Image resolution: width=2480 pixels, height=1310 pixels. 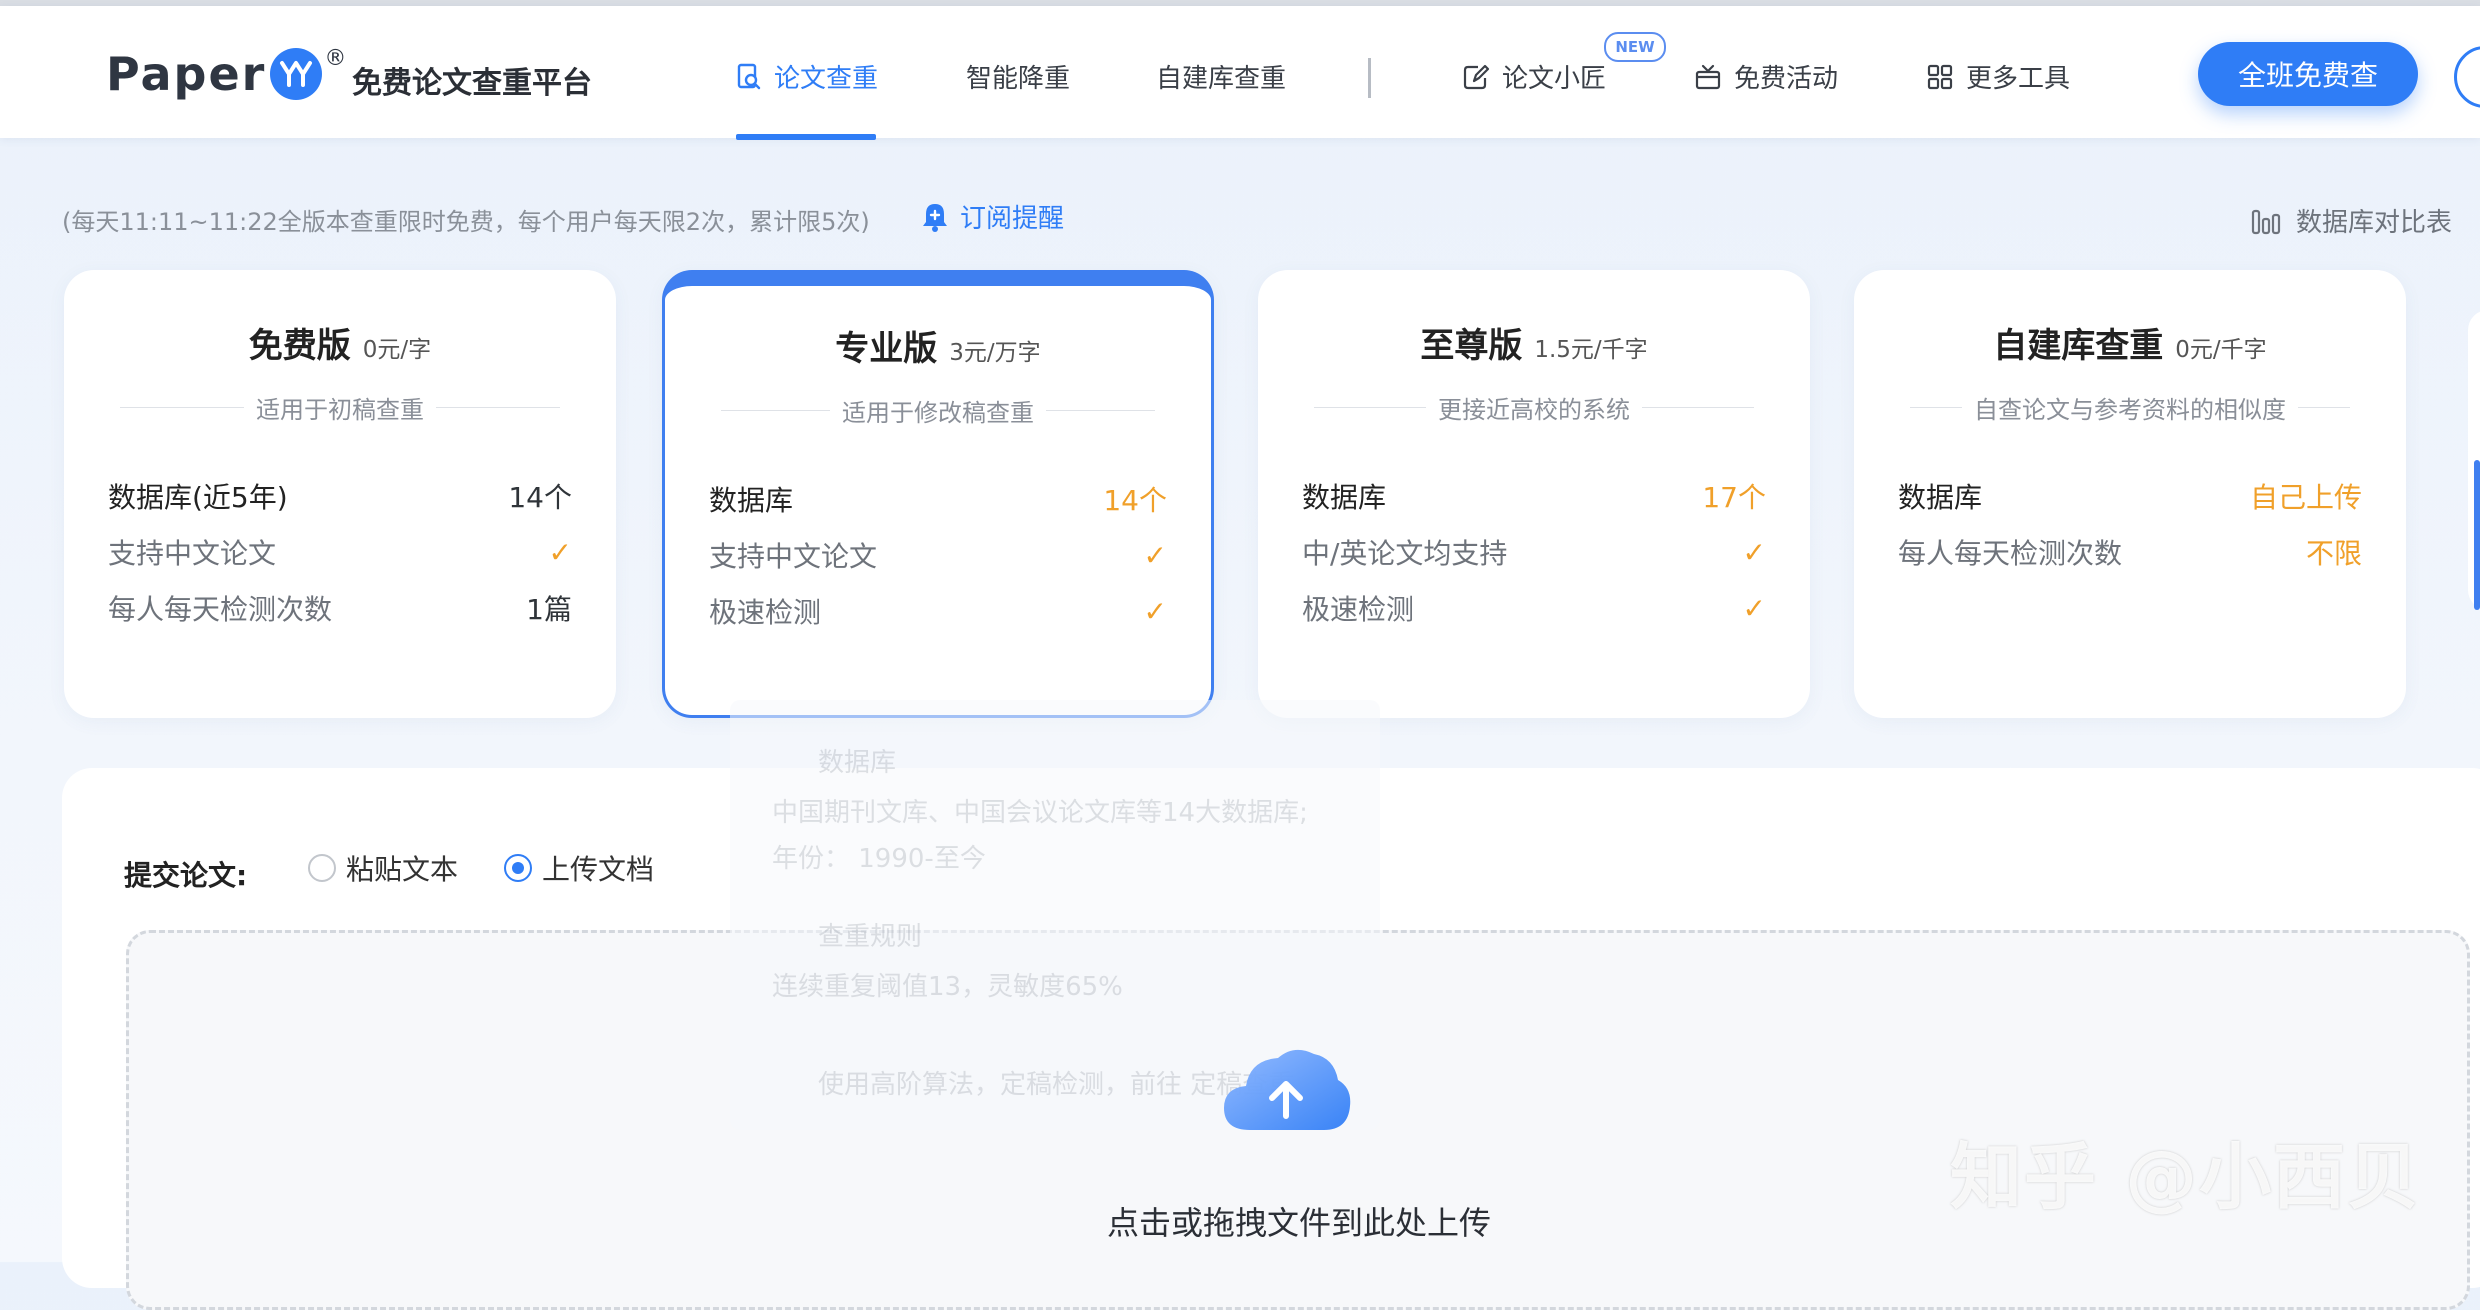 I want to click on free-period-notice: (每天11:11~11:22全版本查重限时免费，每个用户每天限2次，累计限5次), so click(x=466, y=222).